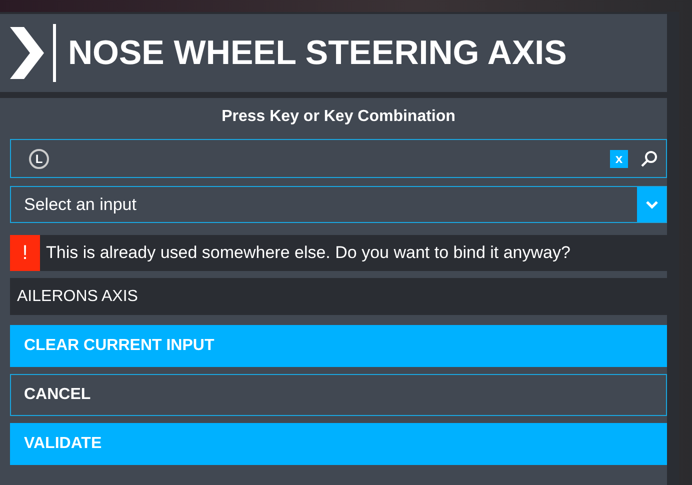  I want to click on warning-message: This is already used somewhere else. Do you want to bind it anyway?, so click(308, 253).